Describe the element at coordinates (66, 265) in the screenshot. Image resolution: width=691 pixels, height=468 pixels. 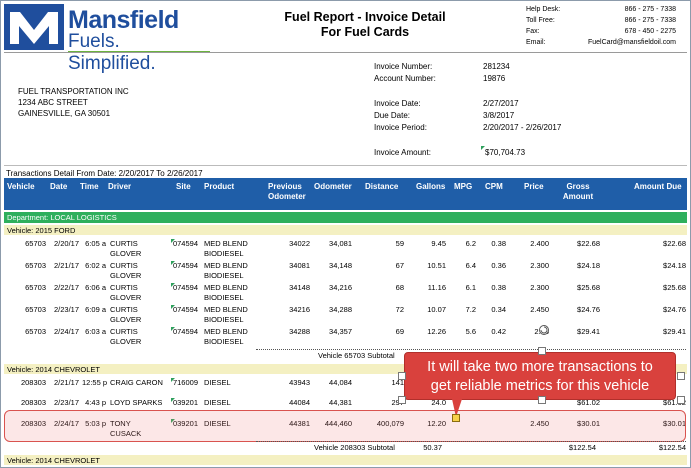
I see `cell-date: 2/21/17` at that location.